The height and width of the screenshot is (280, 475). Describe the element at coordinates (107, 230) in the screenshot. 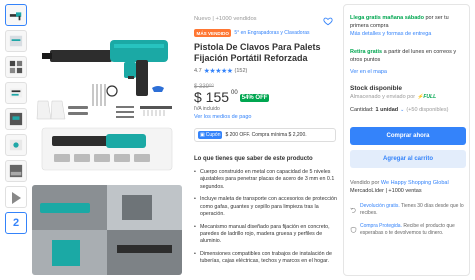

I see `product-lifestyle-image` at that location.